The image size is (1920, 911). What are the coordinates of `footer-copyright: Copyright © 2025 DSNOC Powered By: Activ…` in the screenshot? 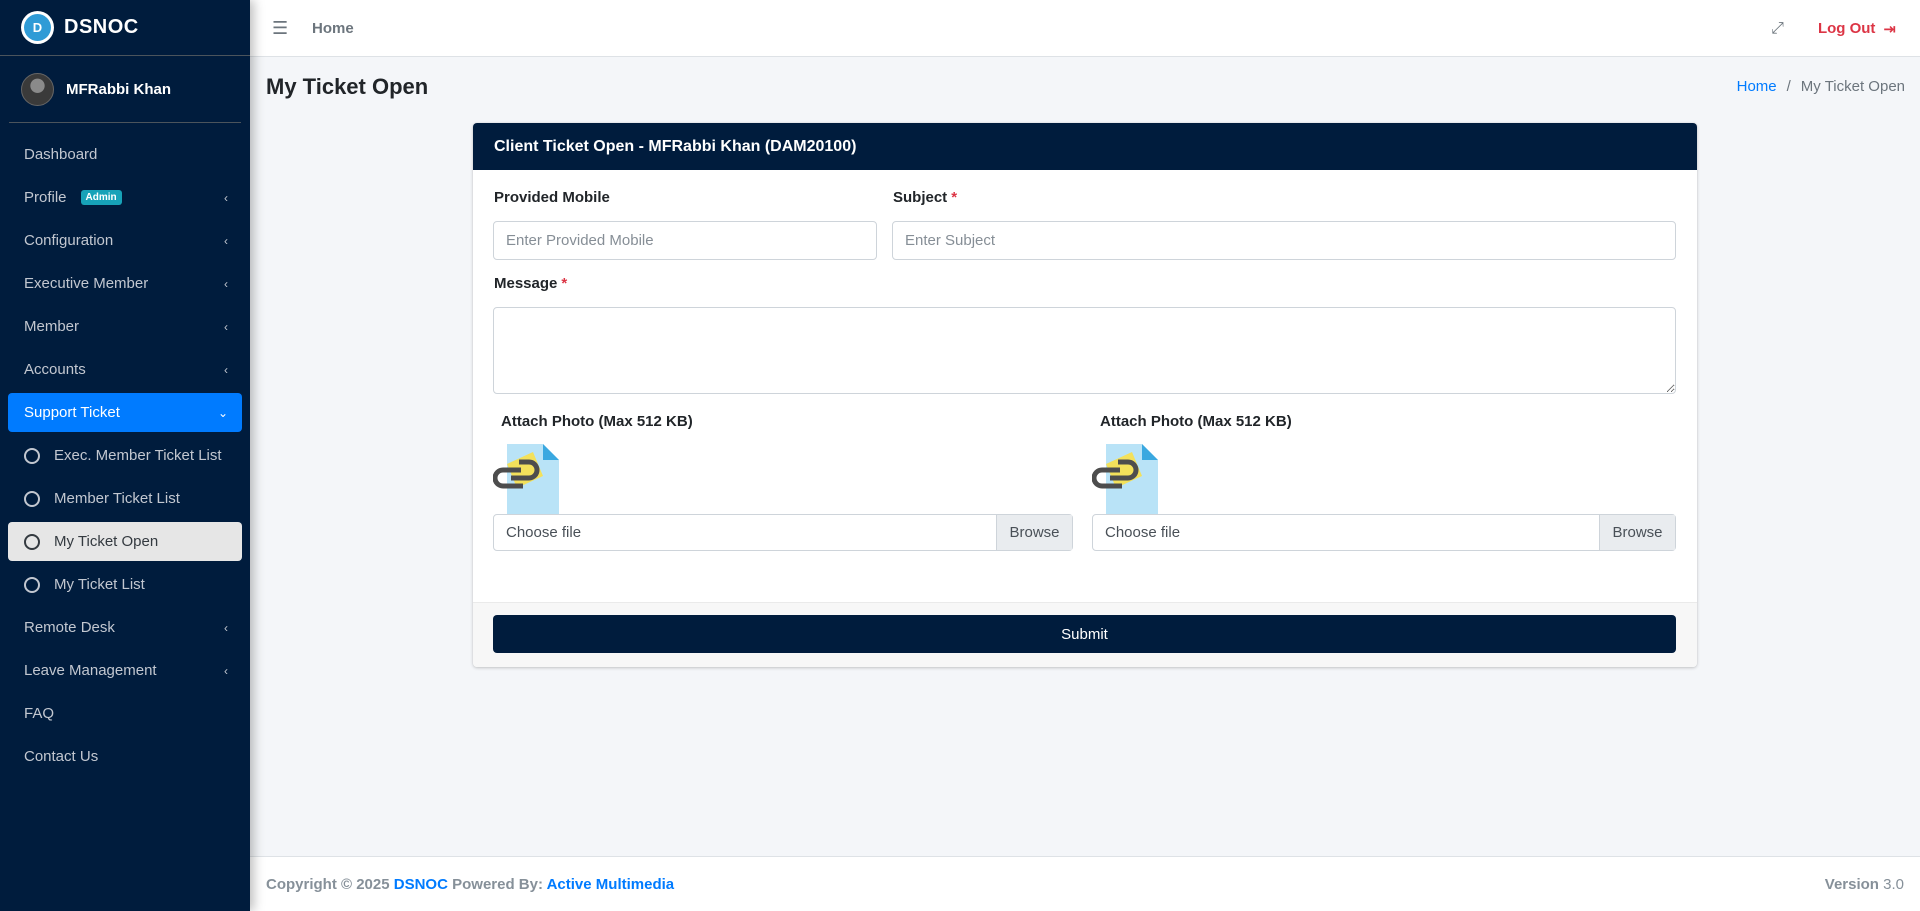 It's located at (470, 884).